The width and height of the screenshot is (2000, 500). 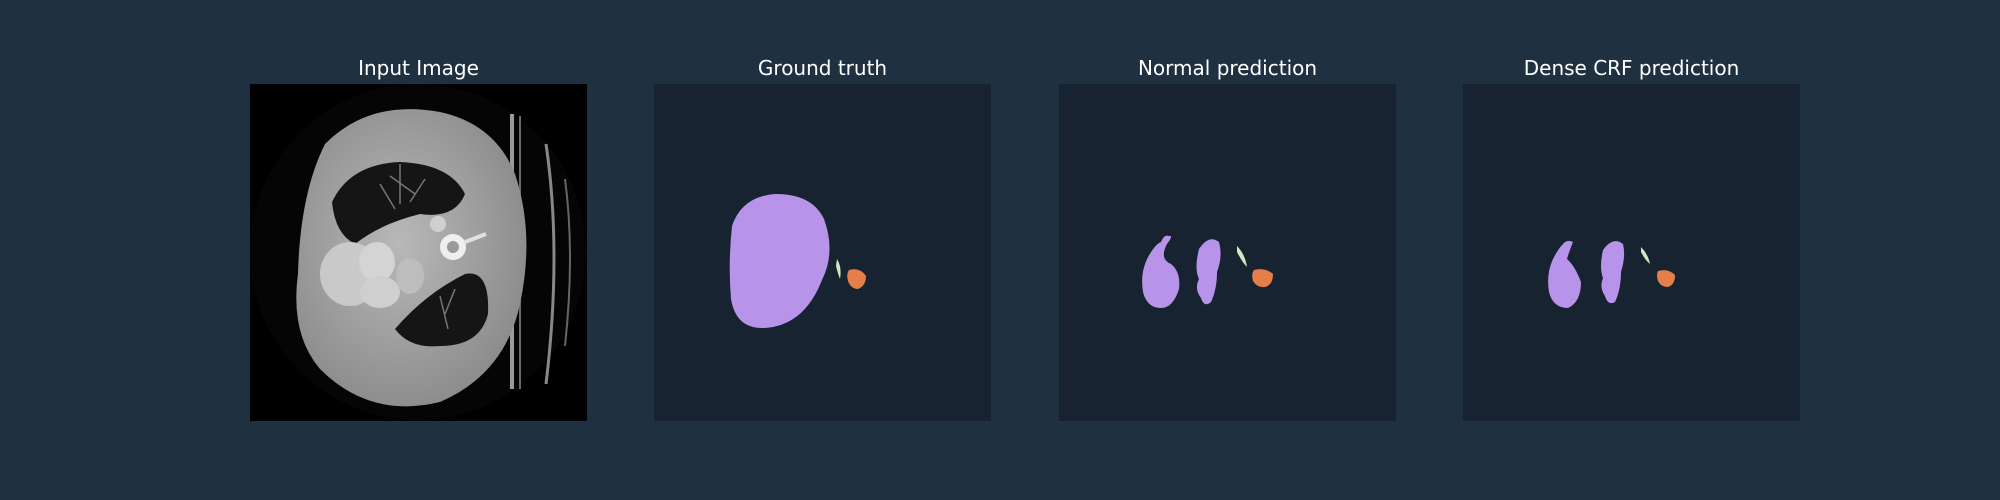 What do you see at coordinates (822, 68) in the screenshot?
I see `panel-title: Ground truth` at bounding box center [822, 68].